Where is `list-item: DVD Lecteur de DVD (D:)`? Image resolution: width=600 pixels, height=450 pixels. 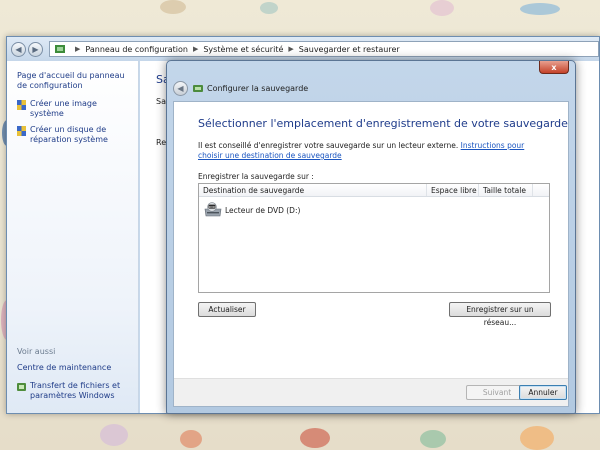
list-item: DVD Lecteur de DVD (D:) is located at coordinates (374, 210).